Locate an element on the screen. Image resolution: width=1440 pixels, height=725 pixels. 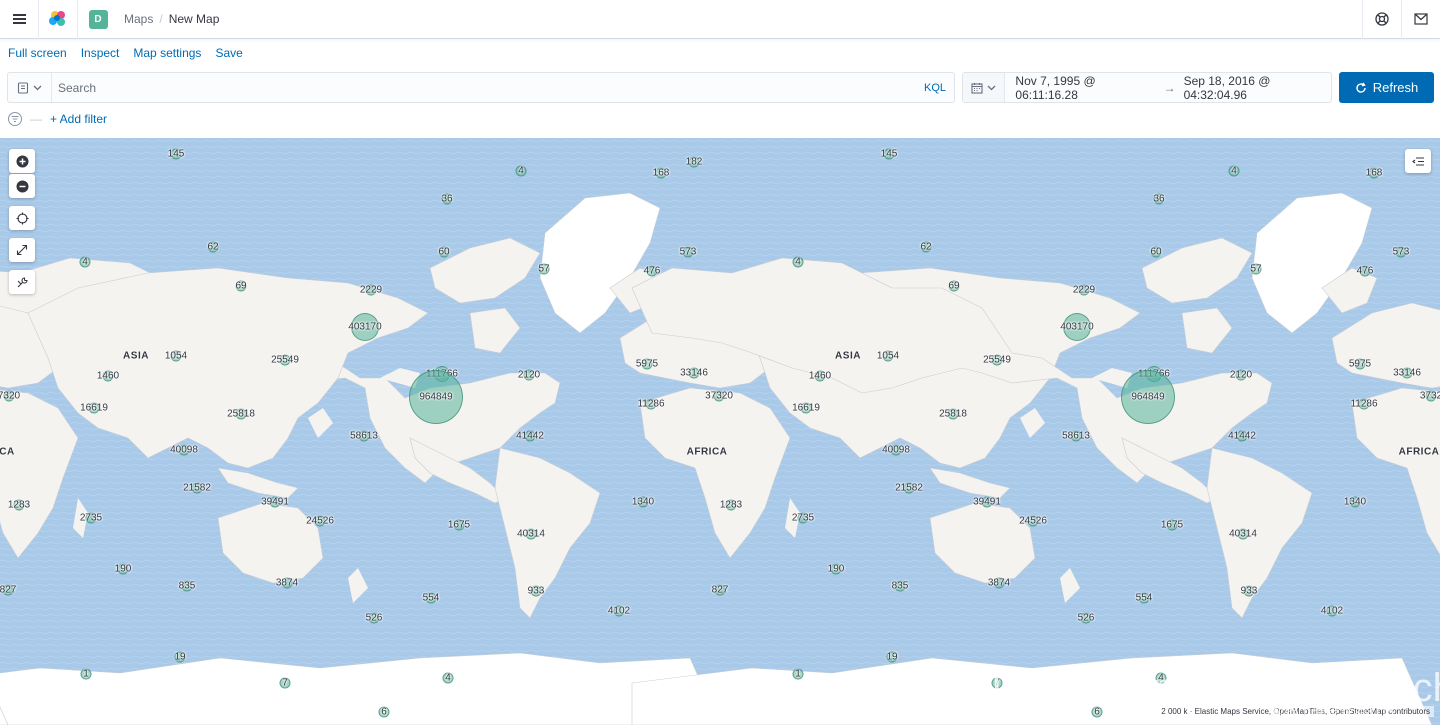
arrow-right-icon: → is located at coordinates (1169, 87).